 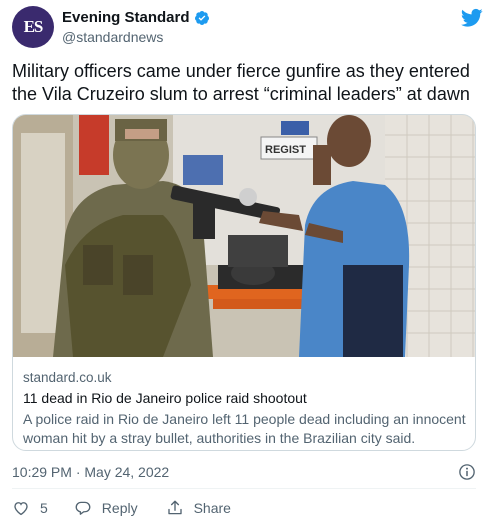 I want to click on avatar: ES, so click(x=33, y=27).